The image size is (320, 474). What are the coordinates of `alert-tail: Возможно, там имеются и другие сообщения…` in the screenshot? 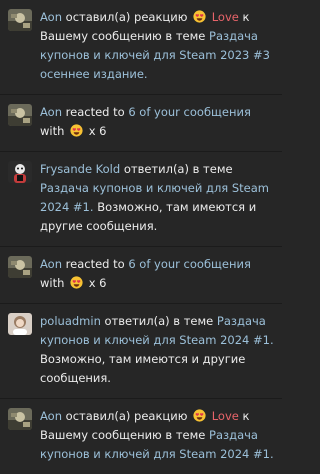 It's located at (143, 368).